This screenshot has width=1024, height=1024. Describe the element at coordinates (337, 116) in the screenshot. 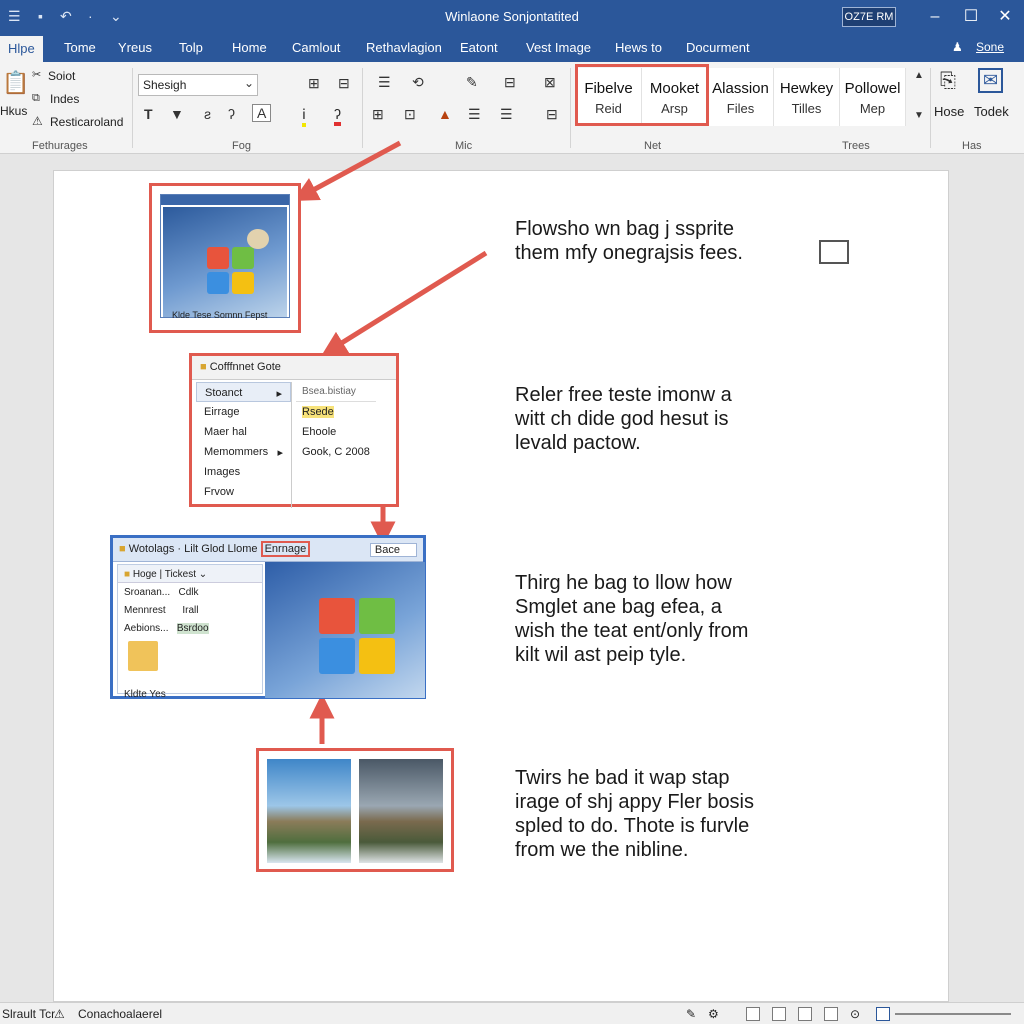

I see `font-color-icon: ʔ` at that location.